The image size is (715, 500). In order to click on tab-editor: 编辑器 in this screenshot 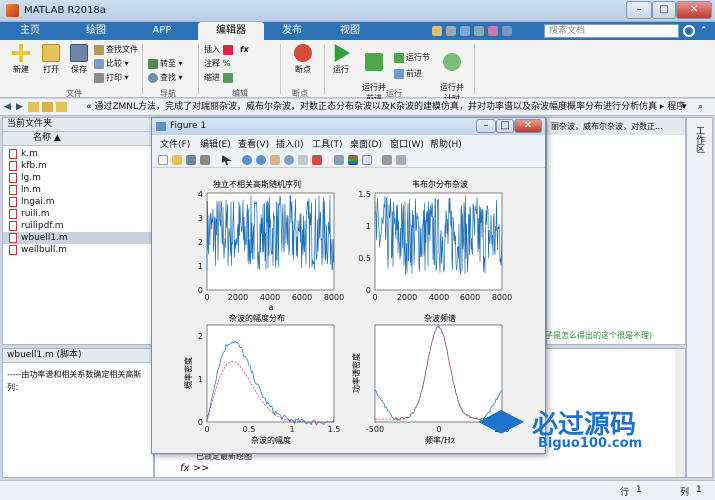, I will do `click(231, 31)`.